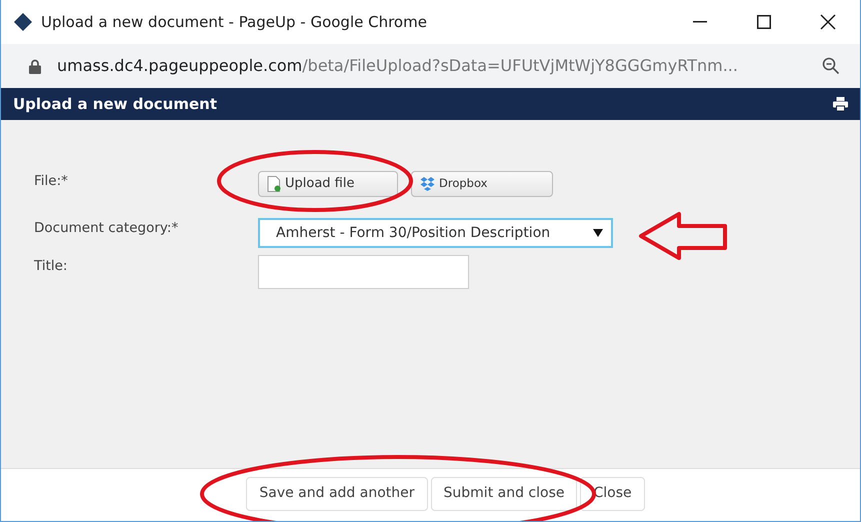 This screenshot has height=522, width=861. I want to click on category-dropdown: Amherst - Form 30/Position Description, so click(435, 233).